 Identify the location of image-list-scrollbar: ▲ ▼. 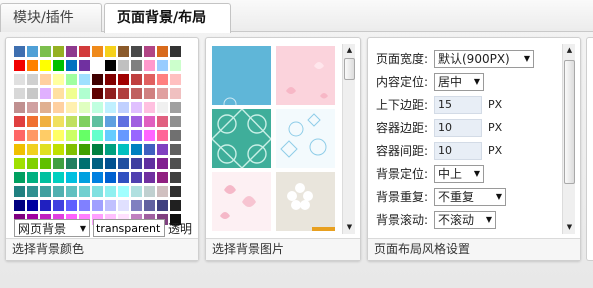
(348, 139).